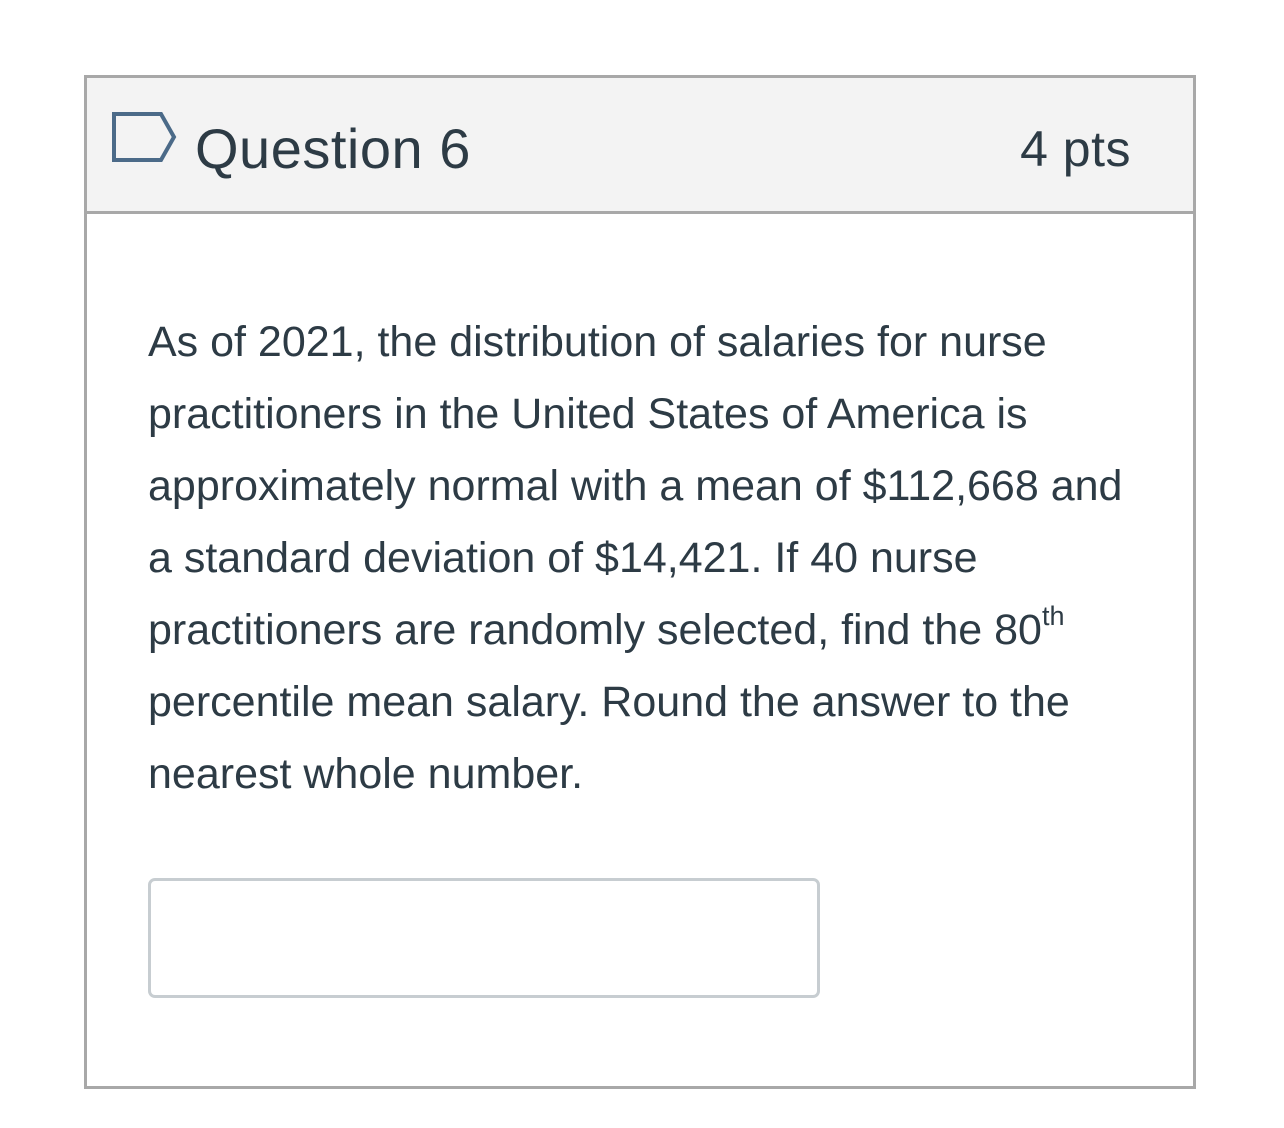 The height and width of the screenshot is (1128, 1284). Describe the element at coordinates (484, 938) in the screenshot. I see `answer-input` at that location.